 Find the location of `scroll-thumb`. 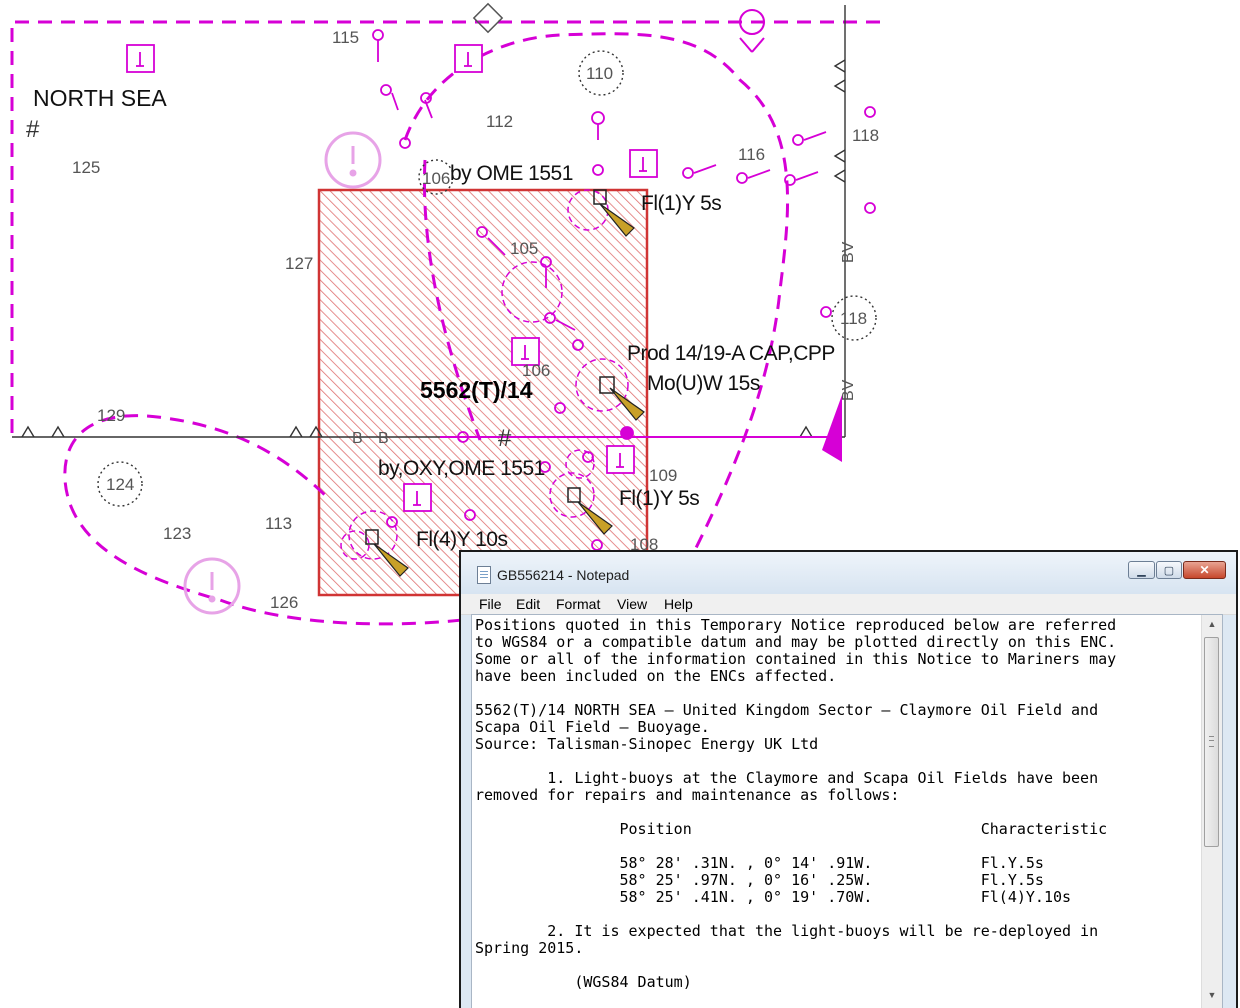

scroll-thumb is located at coordinates (1211, 742).